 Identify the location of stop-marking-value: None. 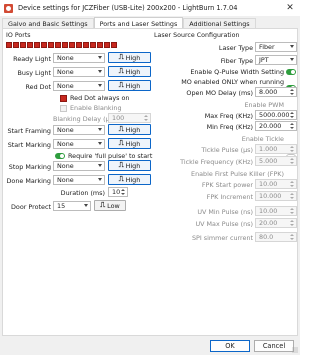
(65, 166).